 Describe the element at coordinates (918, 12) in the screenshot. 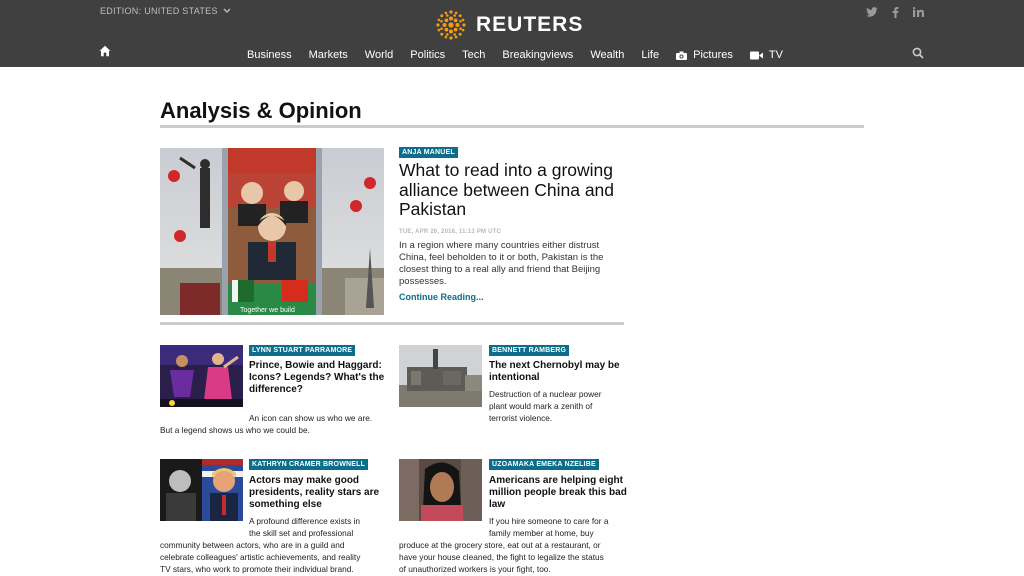

I see `linkedin-icon` at that location.